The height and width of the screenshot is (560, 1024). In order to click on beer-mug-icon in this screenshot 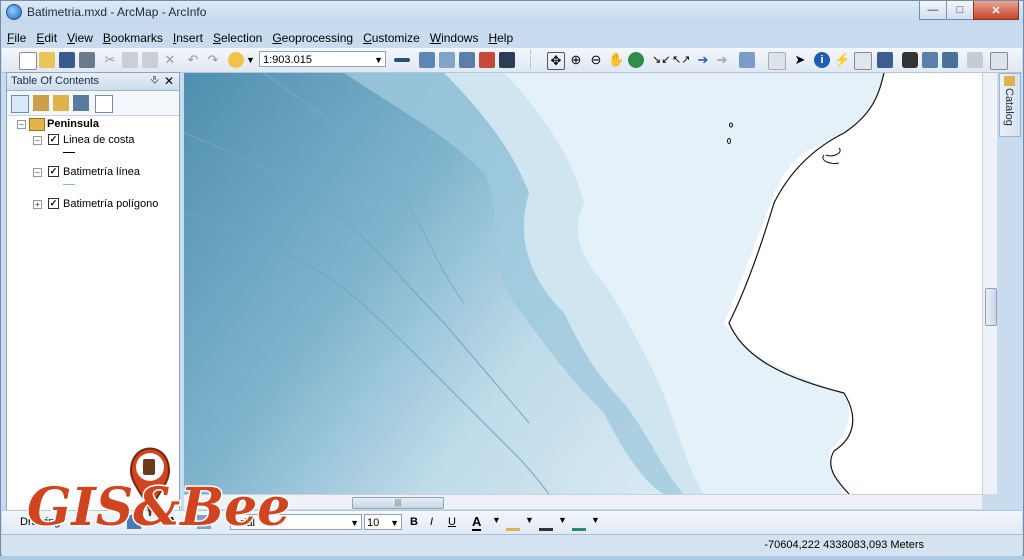, I will do `click(149, 467)`.